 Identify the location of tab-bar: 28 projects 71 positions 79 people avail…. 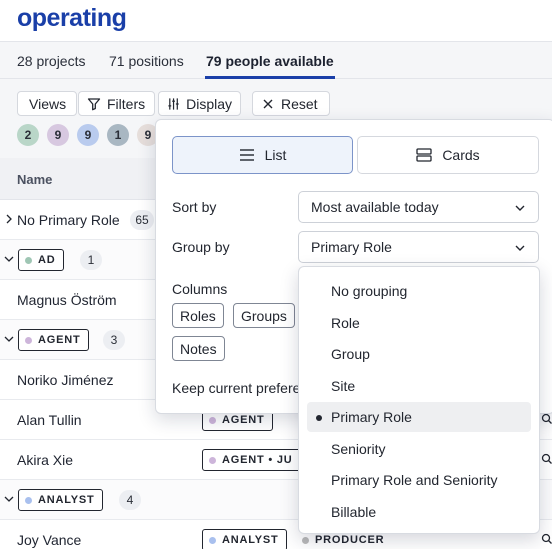
(276, 60).